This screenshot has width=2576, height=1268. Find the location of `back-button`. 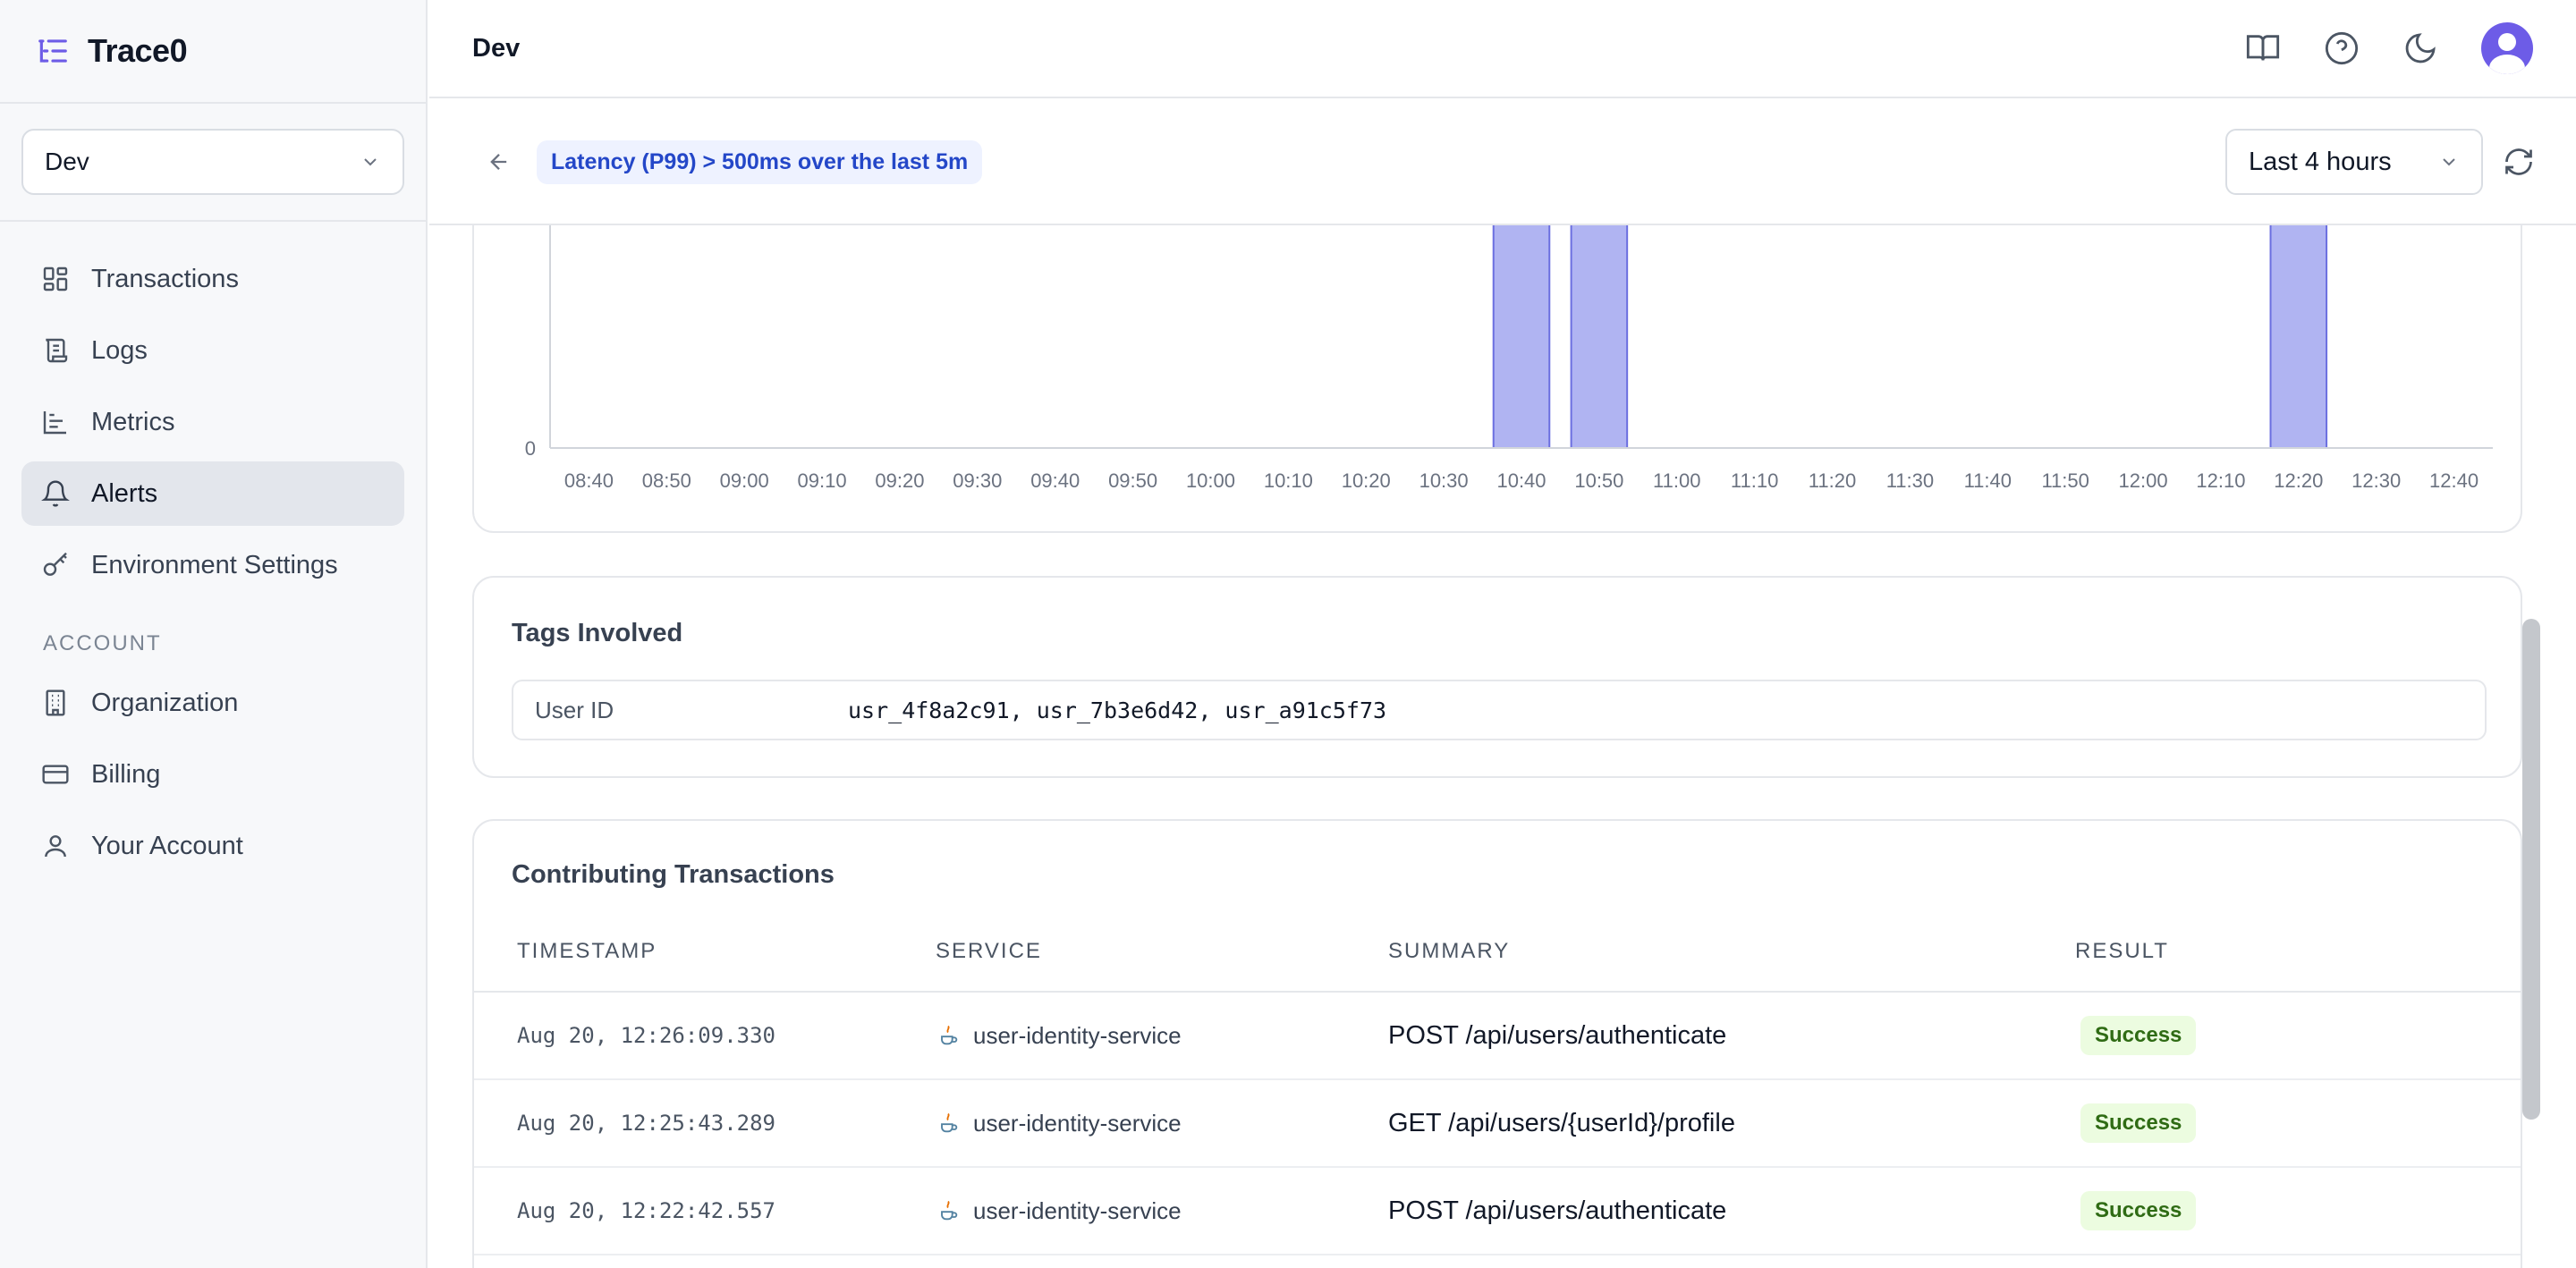

back-button is located at coordinates (499, 162).